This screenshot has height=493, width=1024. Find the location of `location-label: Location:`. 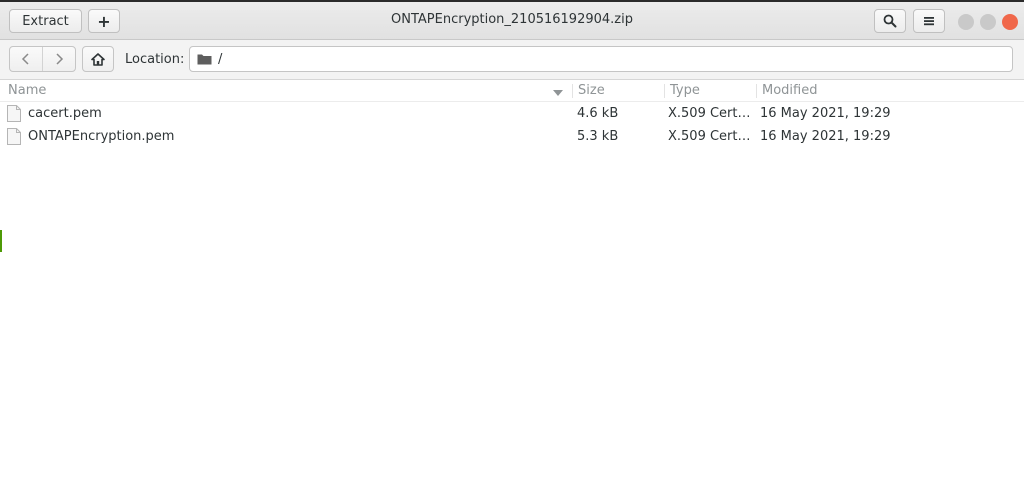

location-label: Location: is located at coordinates (155, 59).